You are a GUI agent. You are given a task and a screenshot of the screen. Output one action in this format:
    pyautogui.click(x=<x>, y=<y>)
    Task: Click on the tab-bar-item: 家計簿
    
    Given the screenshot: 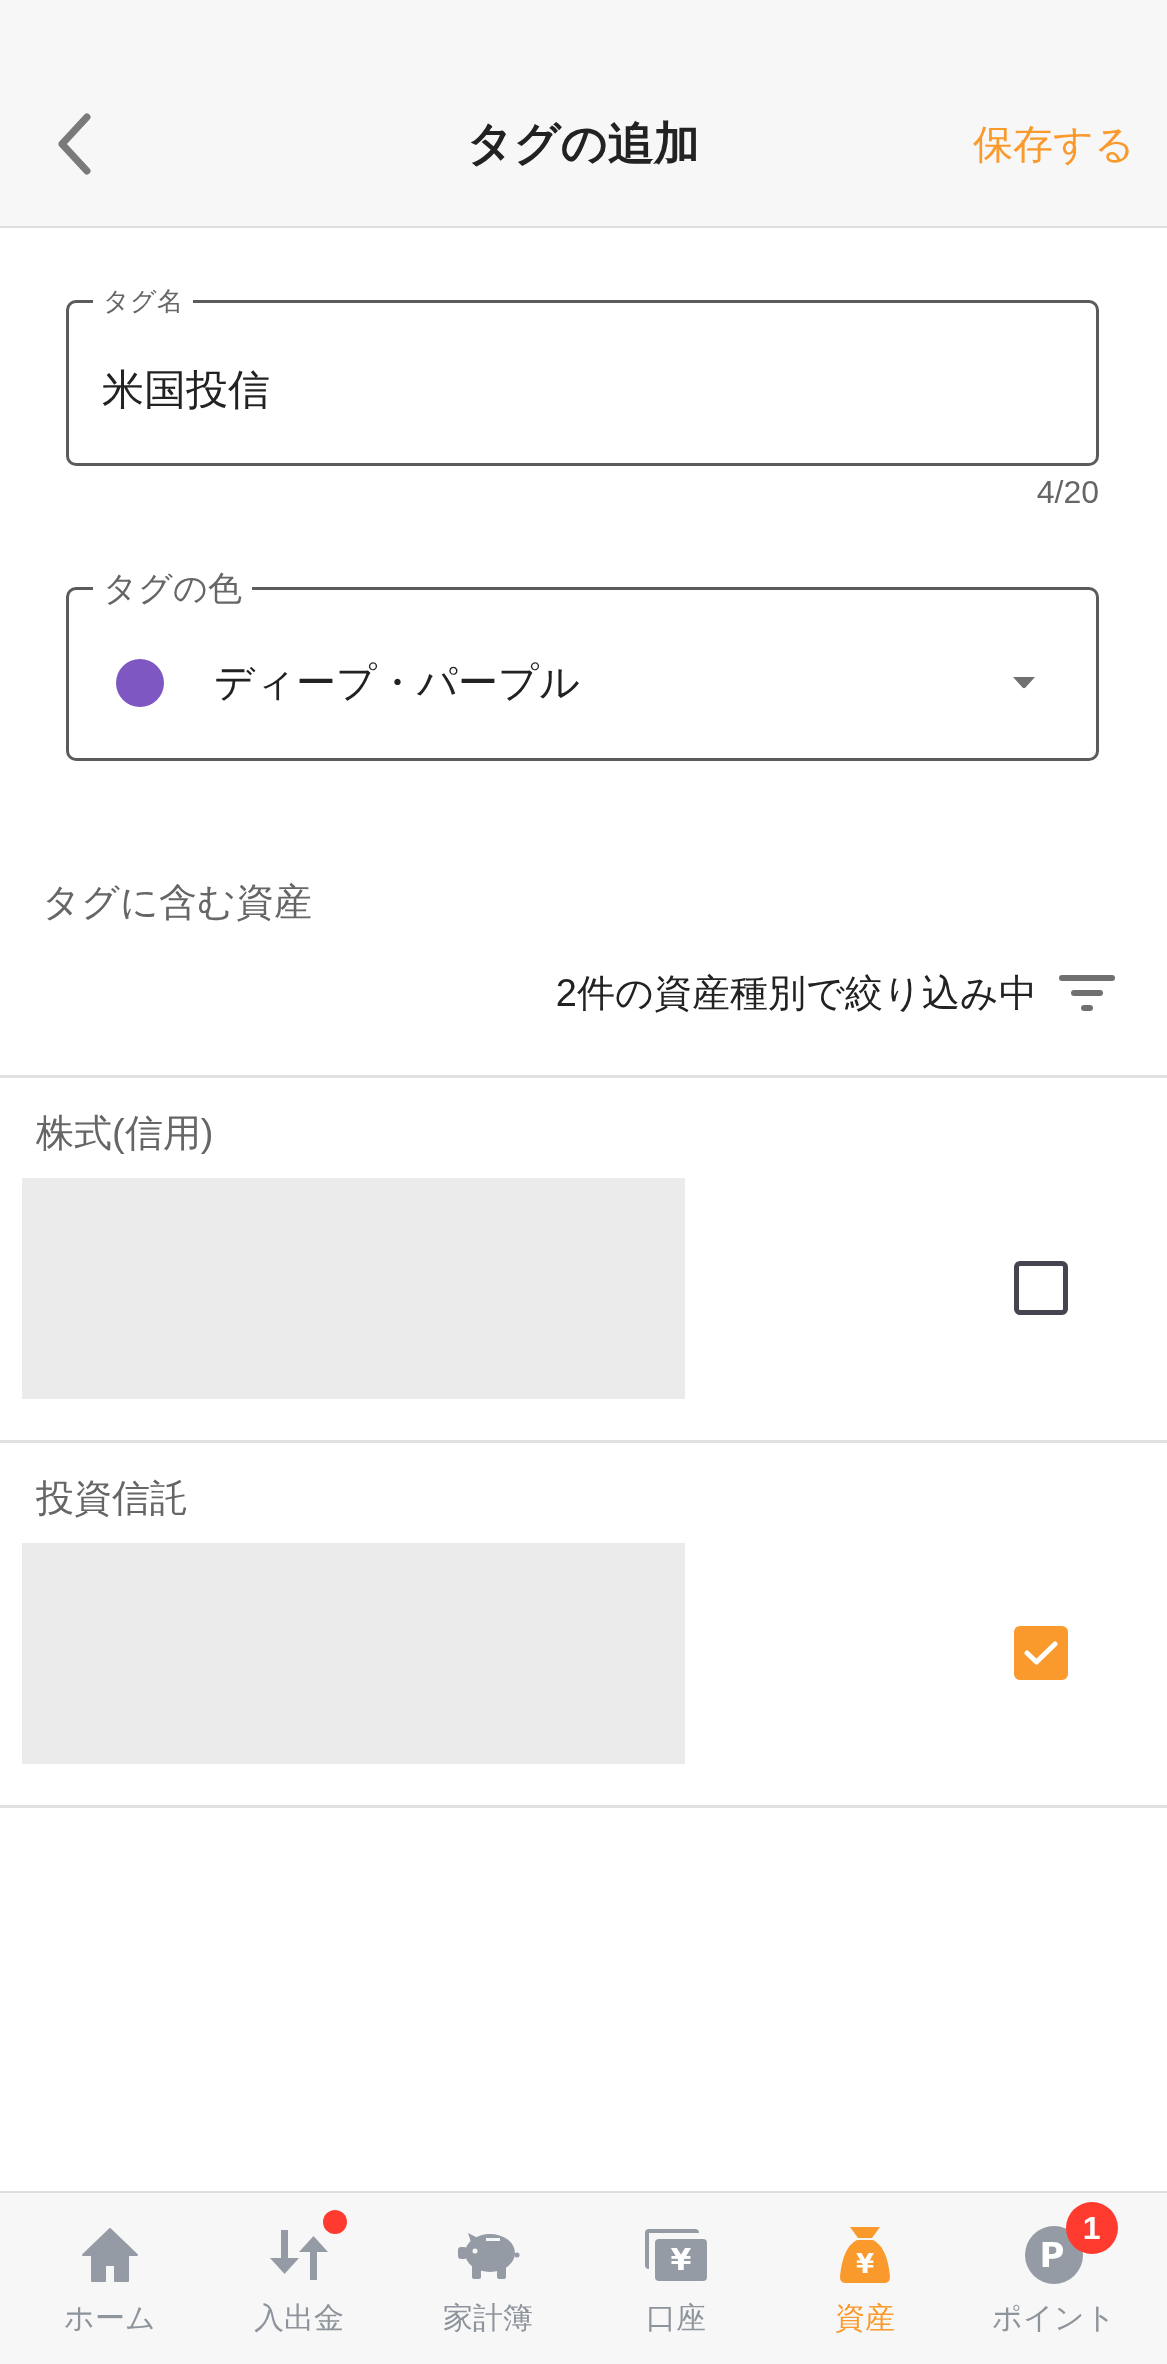 What is the action you would take?
    pyautogui.click(x=487, y=2278)
    